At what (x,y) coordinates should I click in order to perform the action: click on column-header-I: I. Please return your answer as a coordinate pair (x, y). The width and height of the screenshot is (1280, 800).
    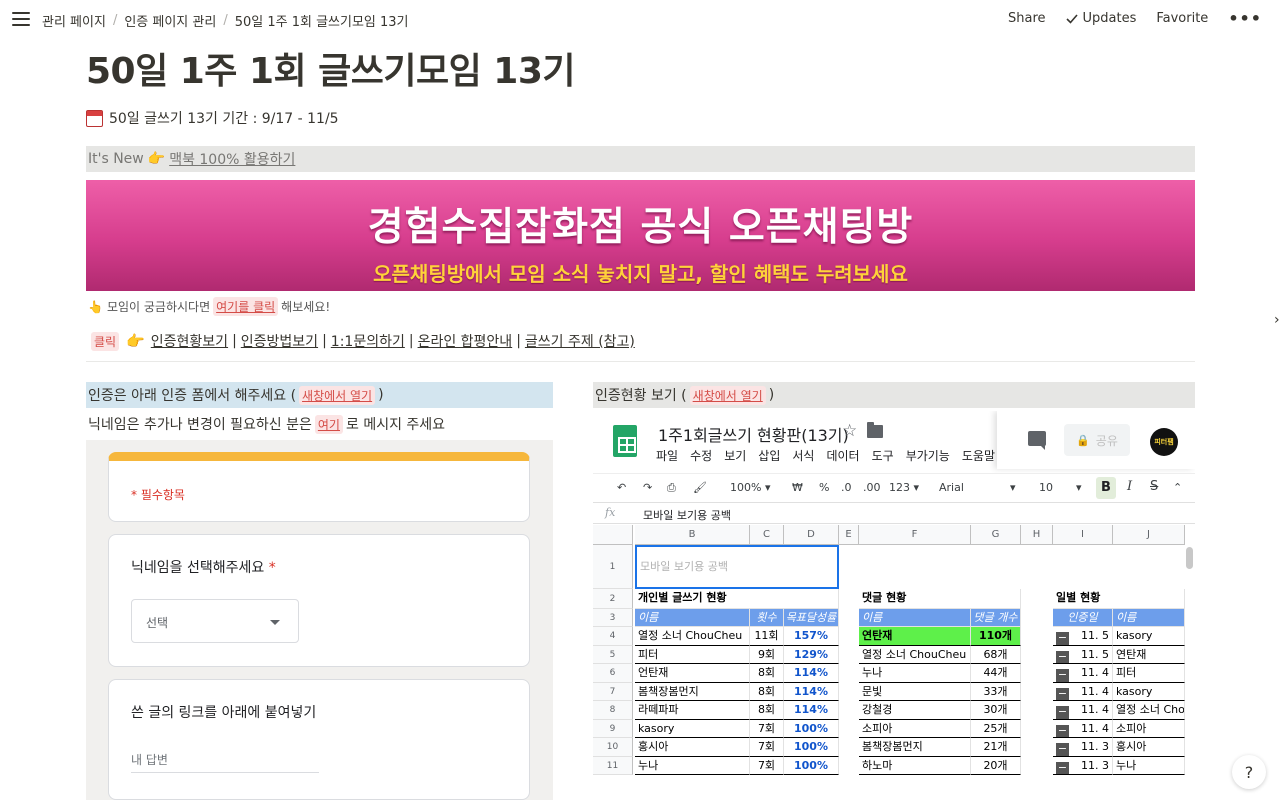
    Looking at the image, I should click on (1083, 535).